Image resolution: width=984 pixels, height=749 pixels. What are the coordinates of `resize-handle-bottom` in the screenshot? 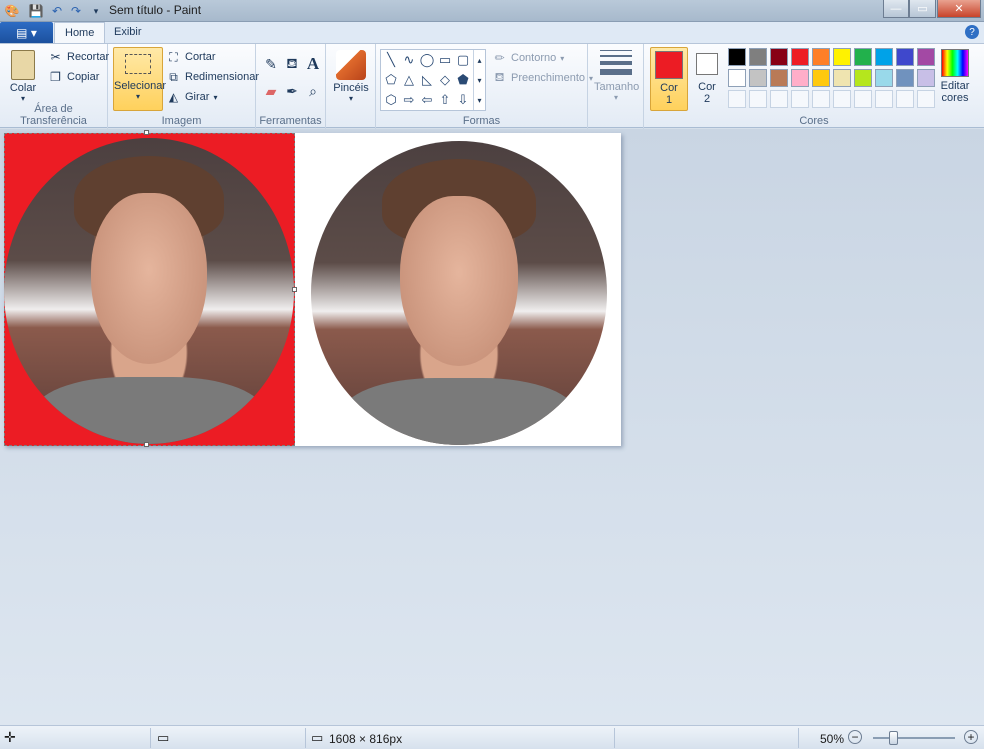 It's located at (146, 444).